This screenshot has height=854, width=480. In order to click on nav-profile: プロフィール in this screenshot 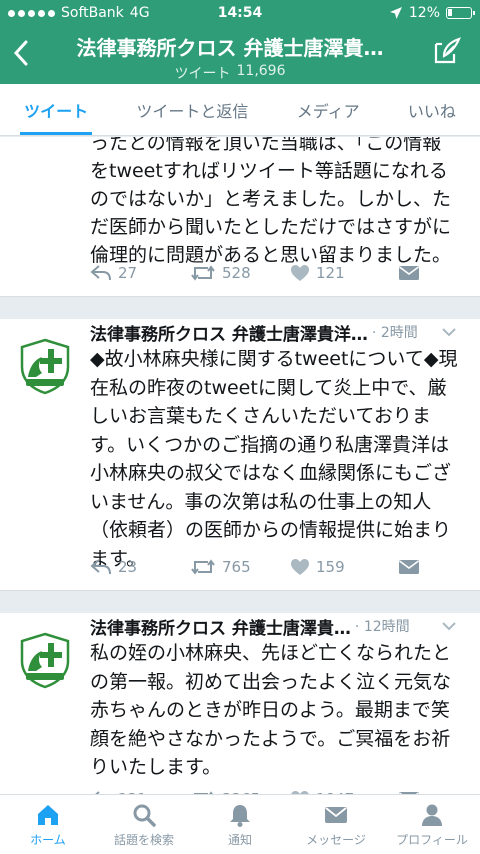, I will do `click(432, 824)`.